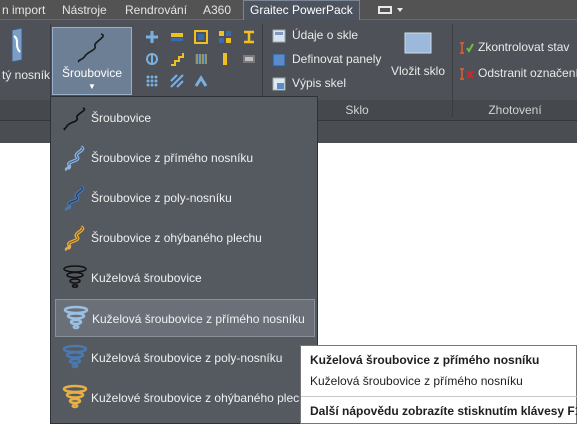 Image resolution: width=577 pixels, height=424 pixels. Describe the element at coordinates (152, 59) in the screenshot. I see `anchor-icon` at that location.